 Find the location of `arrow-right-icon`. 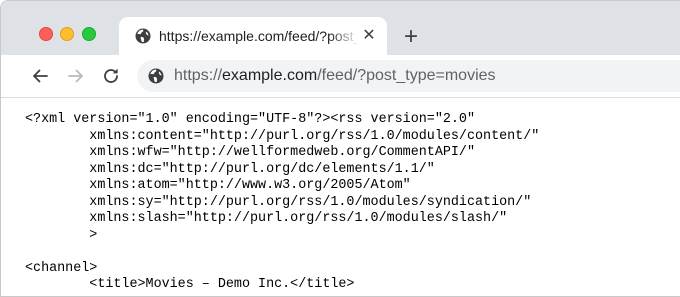

arrow-right-icon is located at coordinates (76, 76).